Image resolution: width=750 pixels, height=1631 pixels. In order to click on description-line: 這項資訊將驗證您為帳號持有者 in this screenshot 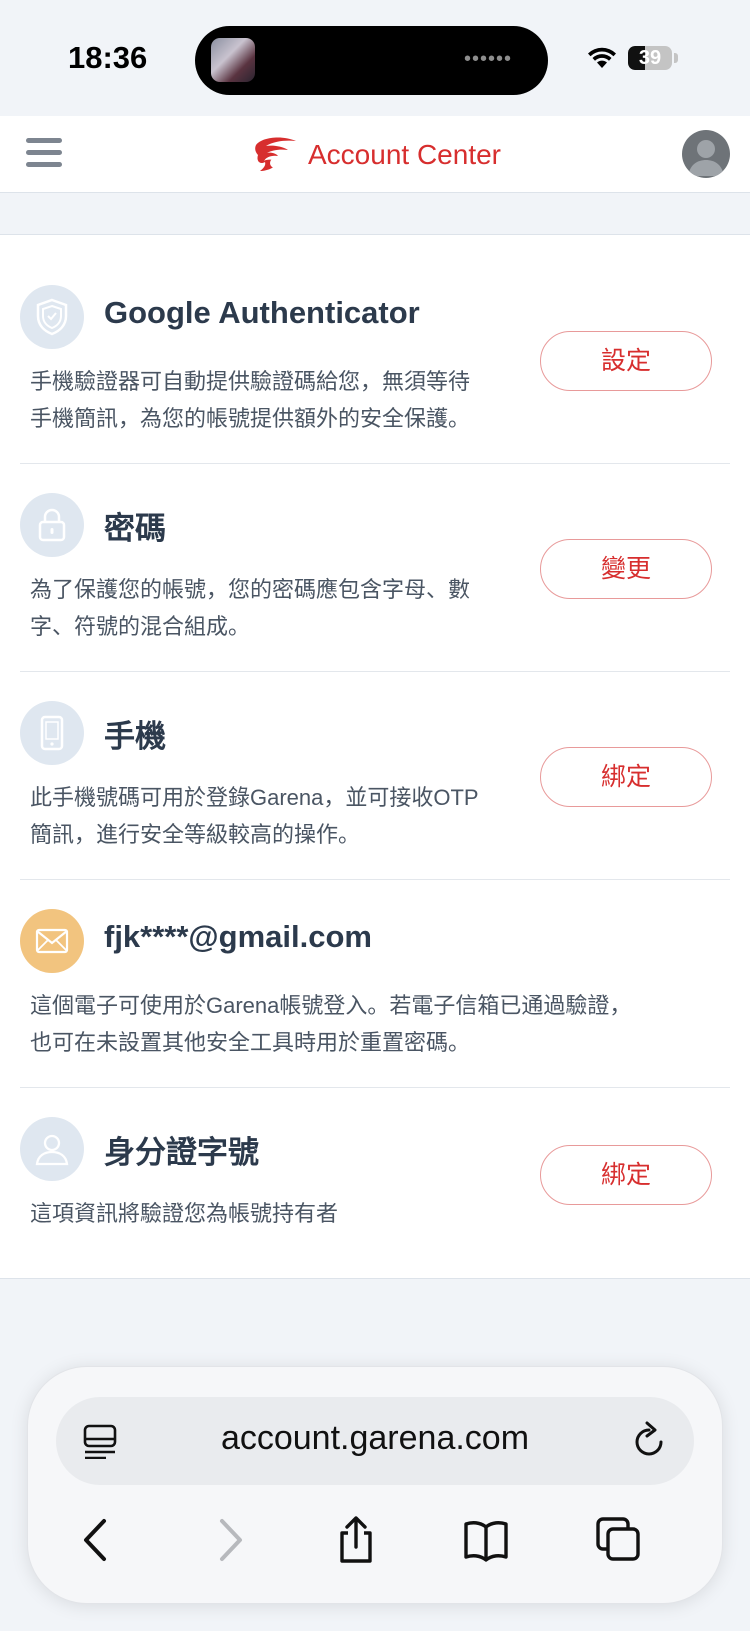, I will do `click(184, 1213)`.